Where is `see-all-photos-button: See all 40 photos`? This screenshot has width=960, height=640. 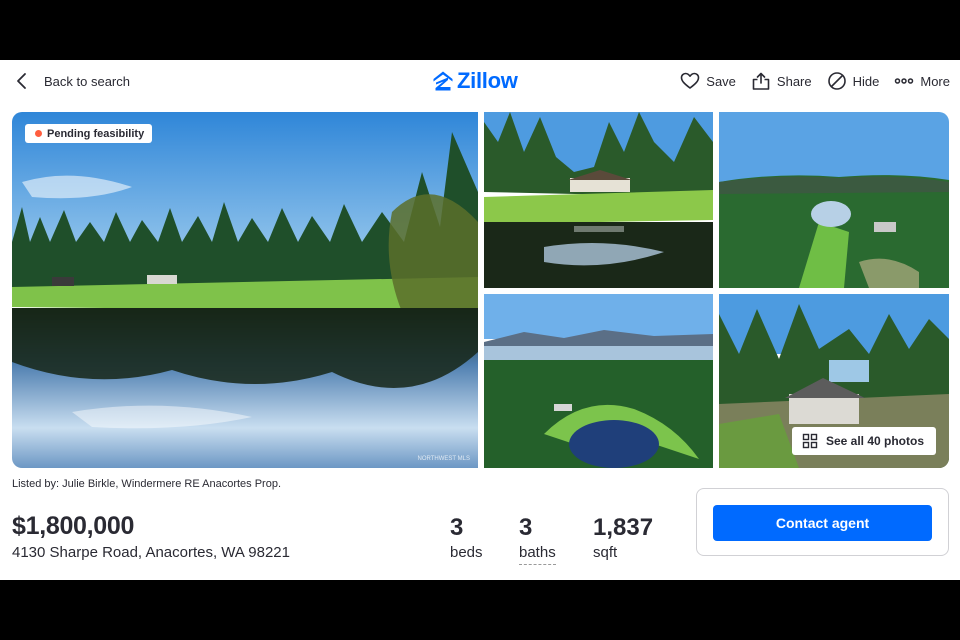
see-all-photos-button: See all 40 photos is located at coordinates (863, 441).